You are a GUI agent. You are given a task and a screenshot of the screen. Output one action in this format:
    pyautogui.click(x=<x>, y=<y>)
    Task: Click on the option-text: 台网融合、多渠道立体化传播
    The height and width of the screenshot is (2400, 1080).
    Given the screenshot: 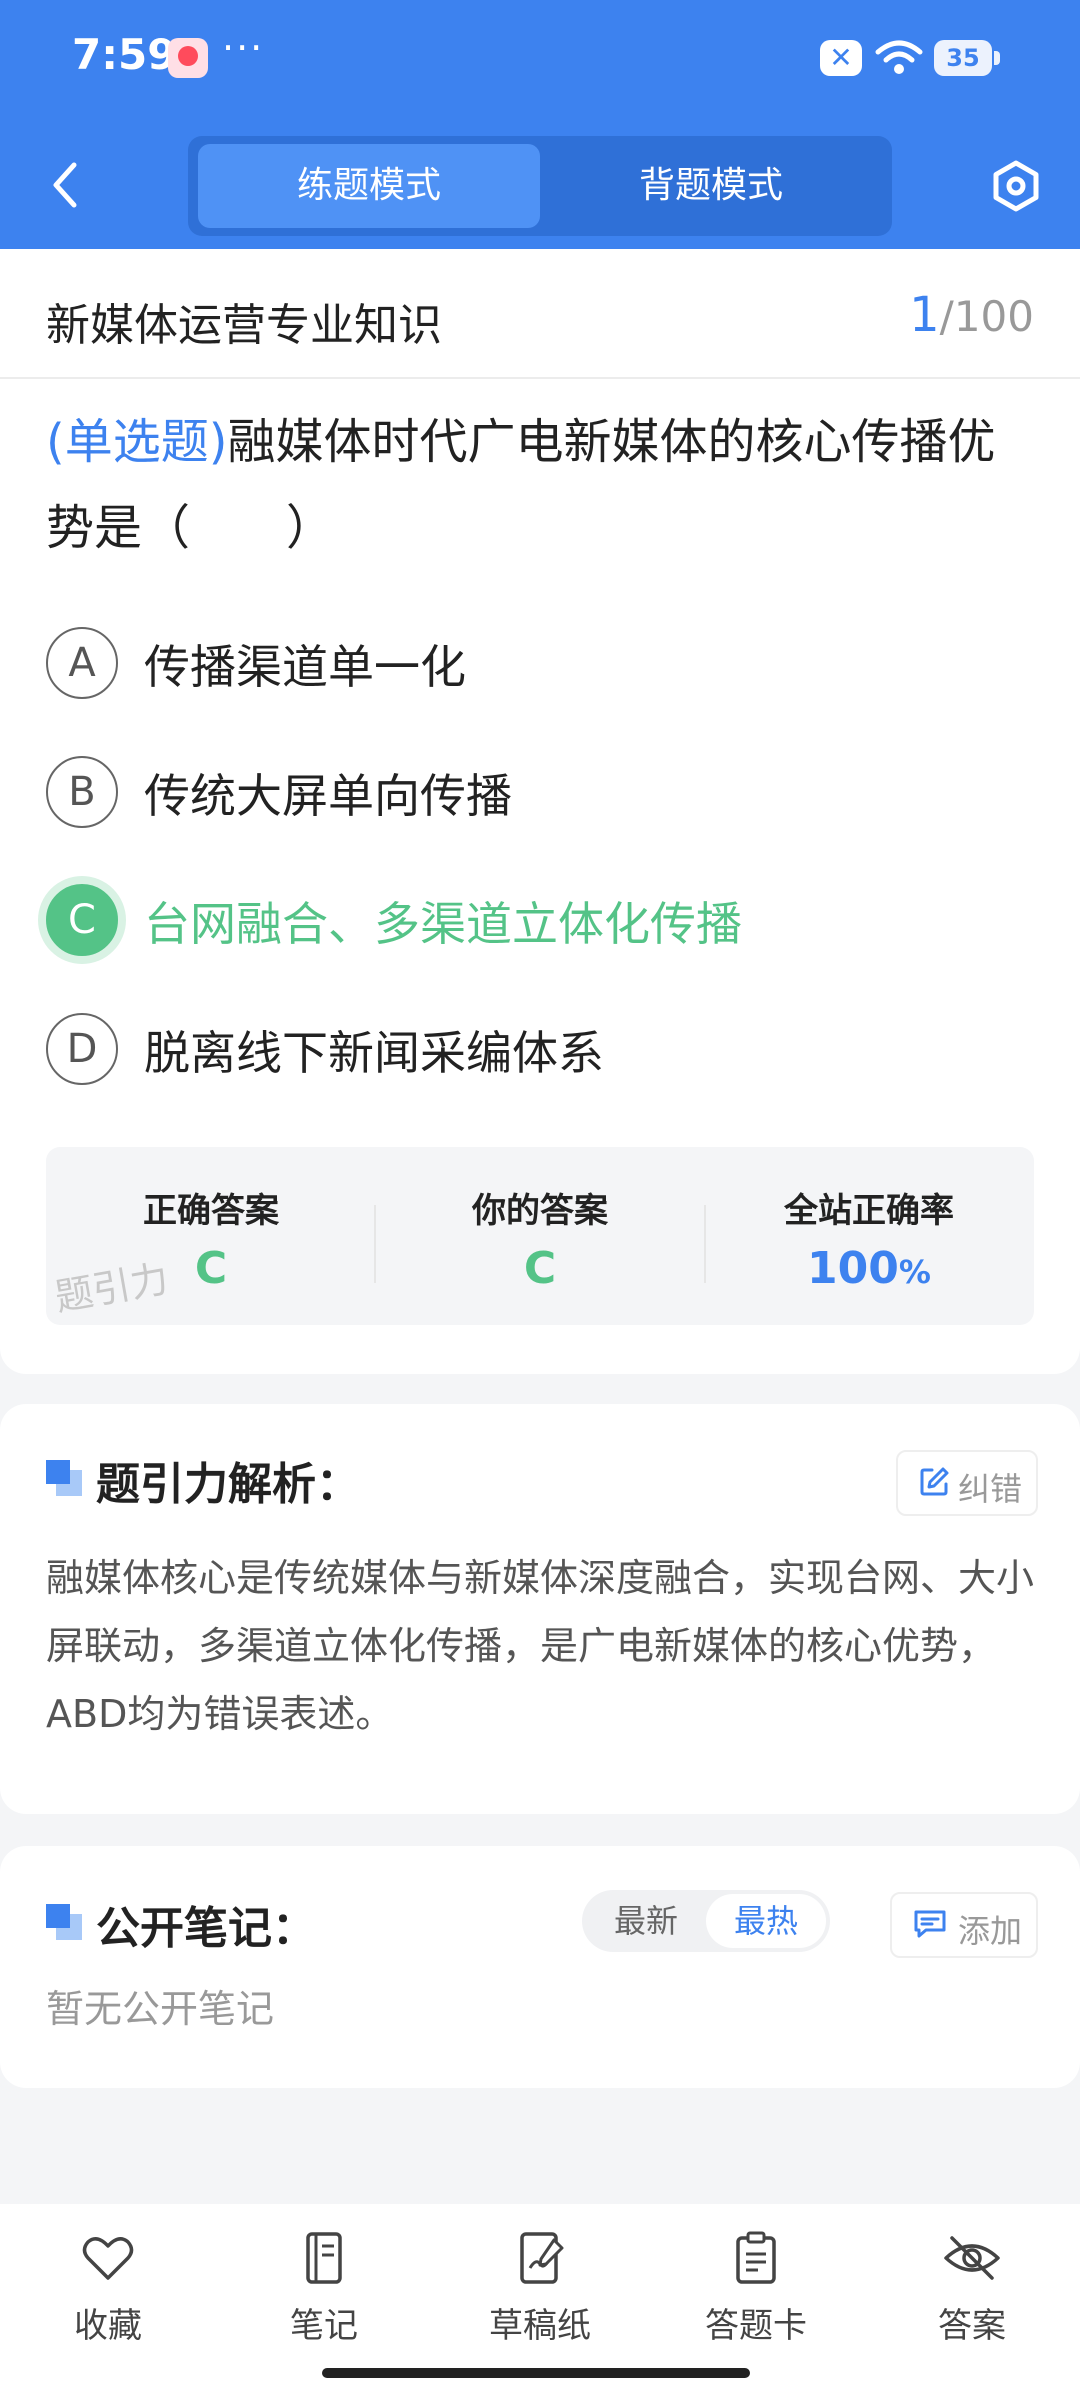 What is the action you would take?
    pyautogui.click(x=443, y=924)
    